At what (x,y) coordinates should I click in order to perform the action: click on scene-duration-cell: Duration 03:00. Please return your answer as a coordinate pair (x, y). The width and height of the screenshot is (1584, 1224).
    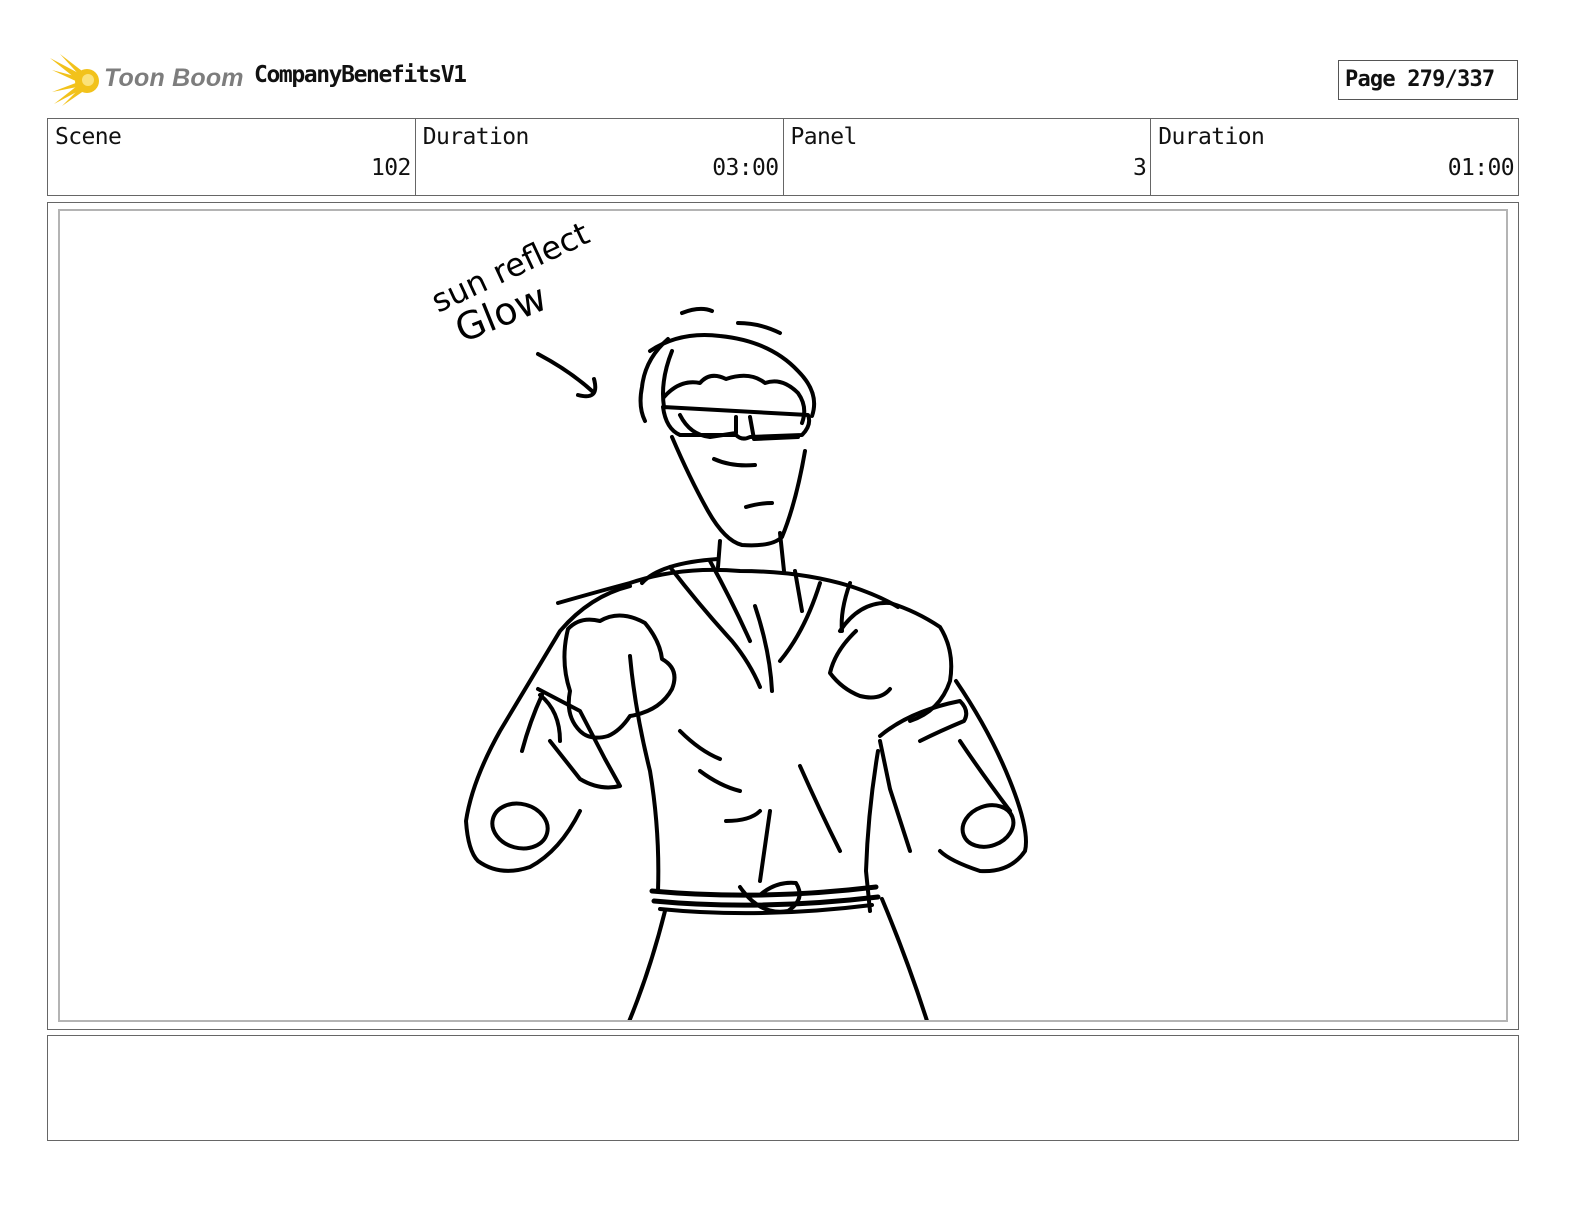
    Looking at the image, I should click on (600, 157).